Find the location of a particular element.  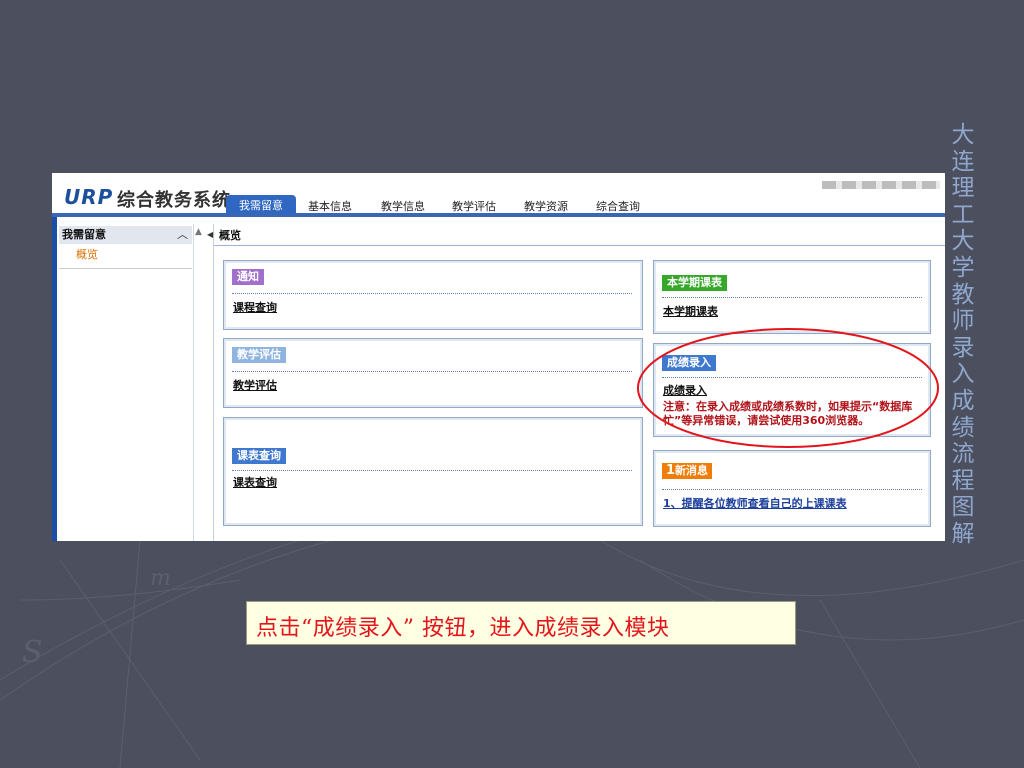

svg-text: S is located at coordinates (32, 652).